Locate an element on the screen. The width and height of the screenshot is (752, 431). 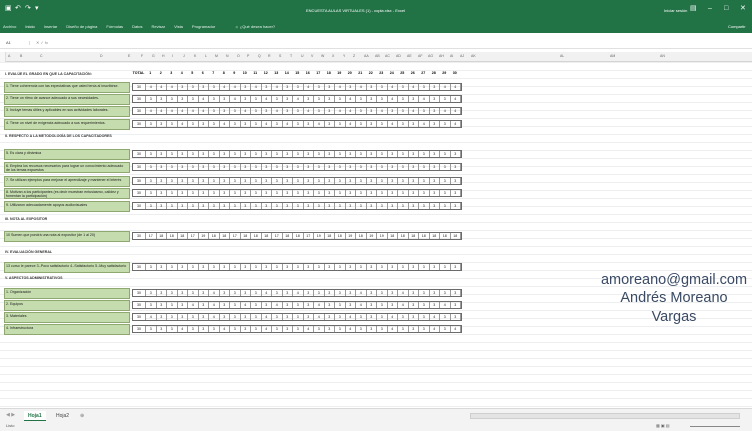
column-header: Z is located at coordinates (354, 56).